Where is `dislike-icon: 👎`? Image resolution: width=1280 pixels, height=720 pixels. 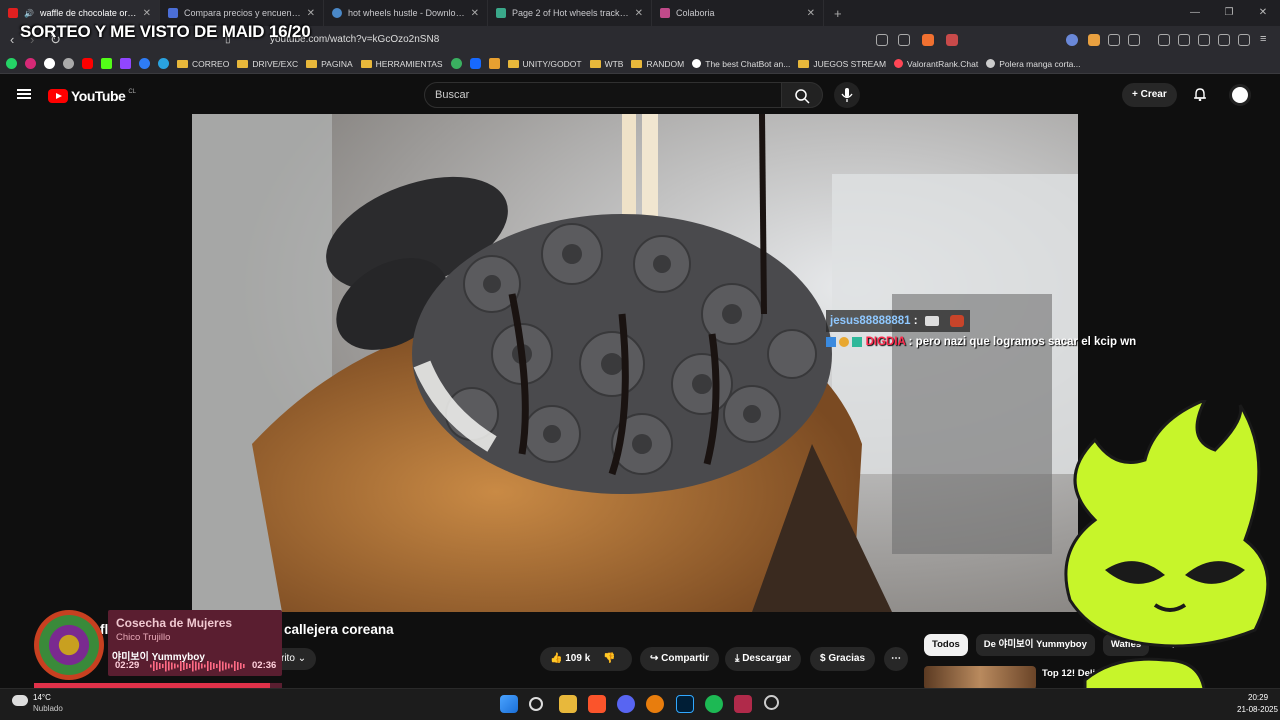 dislike-icon: 👎 is located at coordinates (609, 658).